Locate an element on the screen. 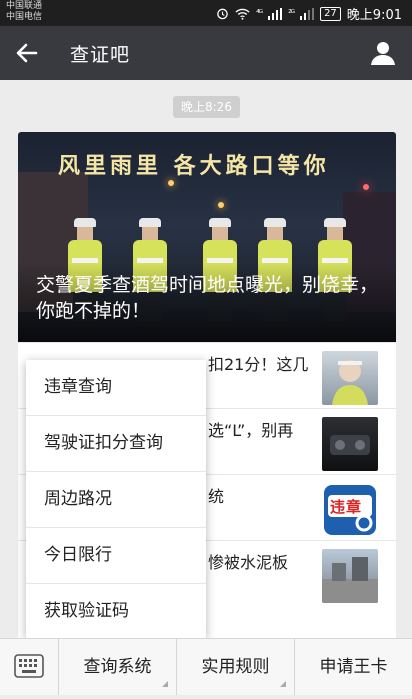  title-bar: 查证吧 is located at coordinates (206, 53).